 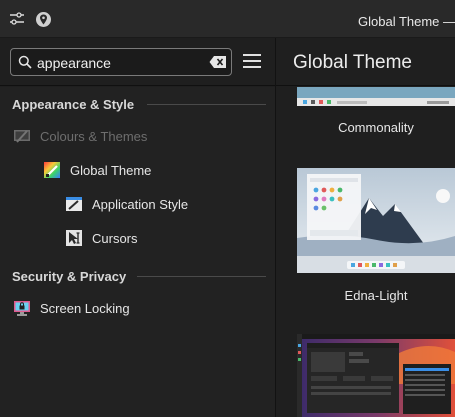 I want to click on hamburger-menu-icon, so click(x=252, y=62).